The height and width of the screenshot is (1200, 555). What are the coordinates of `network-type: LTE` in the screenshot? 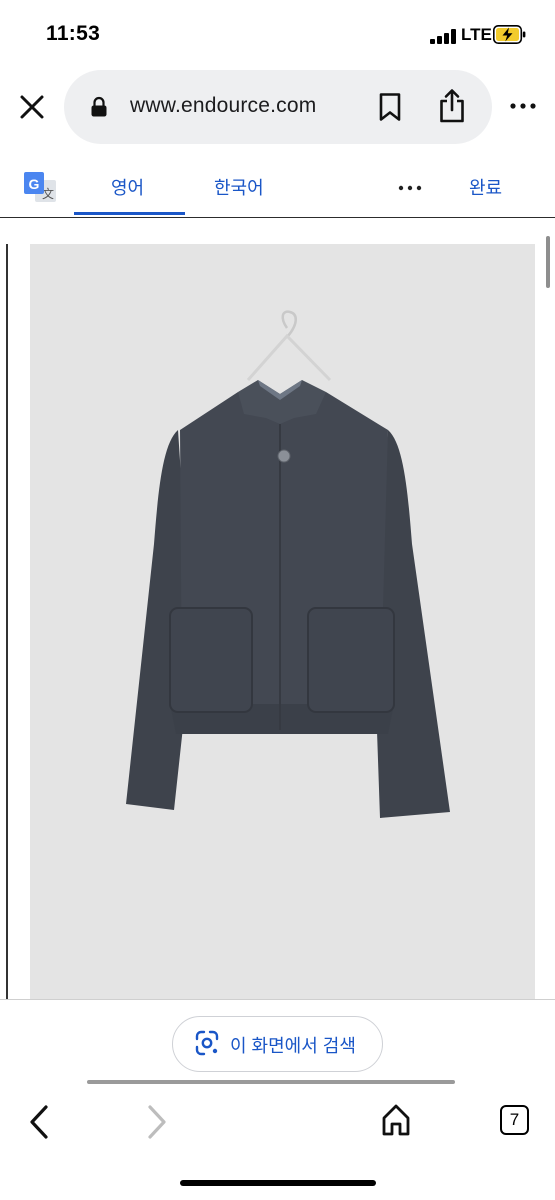 It's located at (476, 34).